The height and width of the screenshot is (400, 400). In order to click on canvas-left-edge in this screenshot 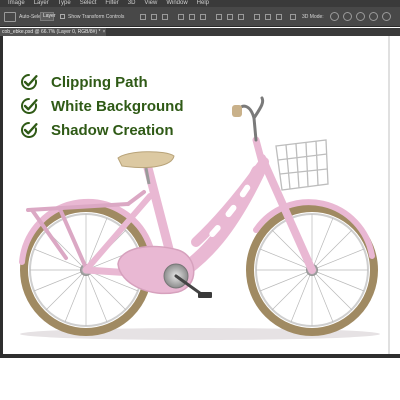, I will do `click(1, 196)`.